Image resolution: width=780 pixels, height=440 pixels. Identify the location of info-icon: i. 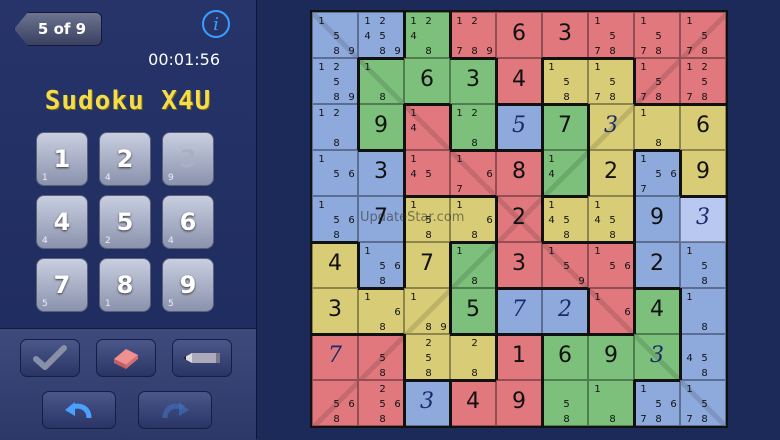
(216, 24).